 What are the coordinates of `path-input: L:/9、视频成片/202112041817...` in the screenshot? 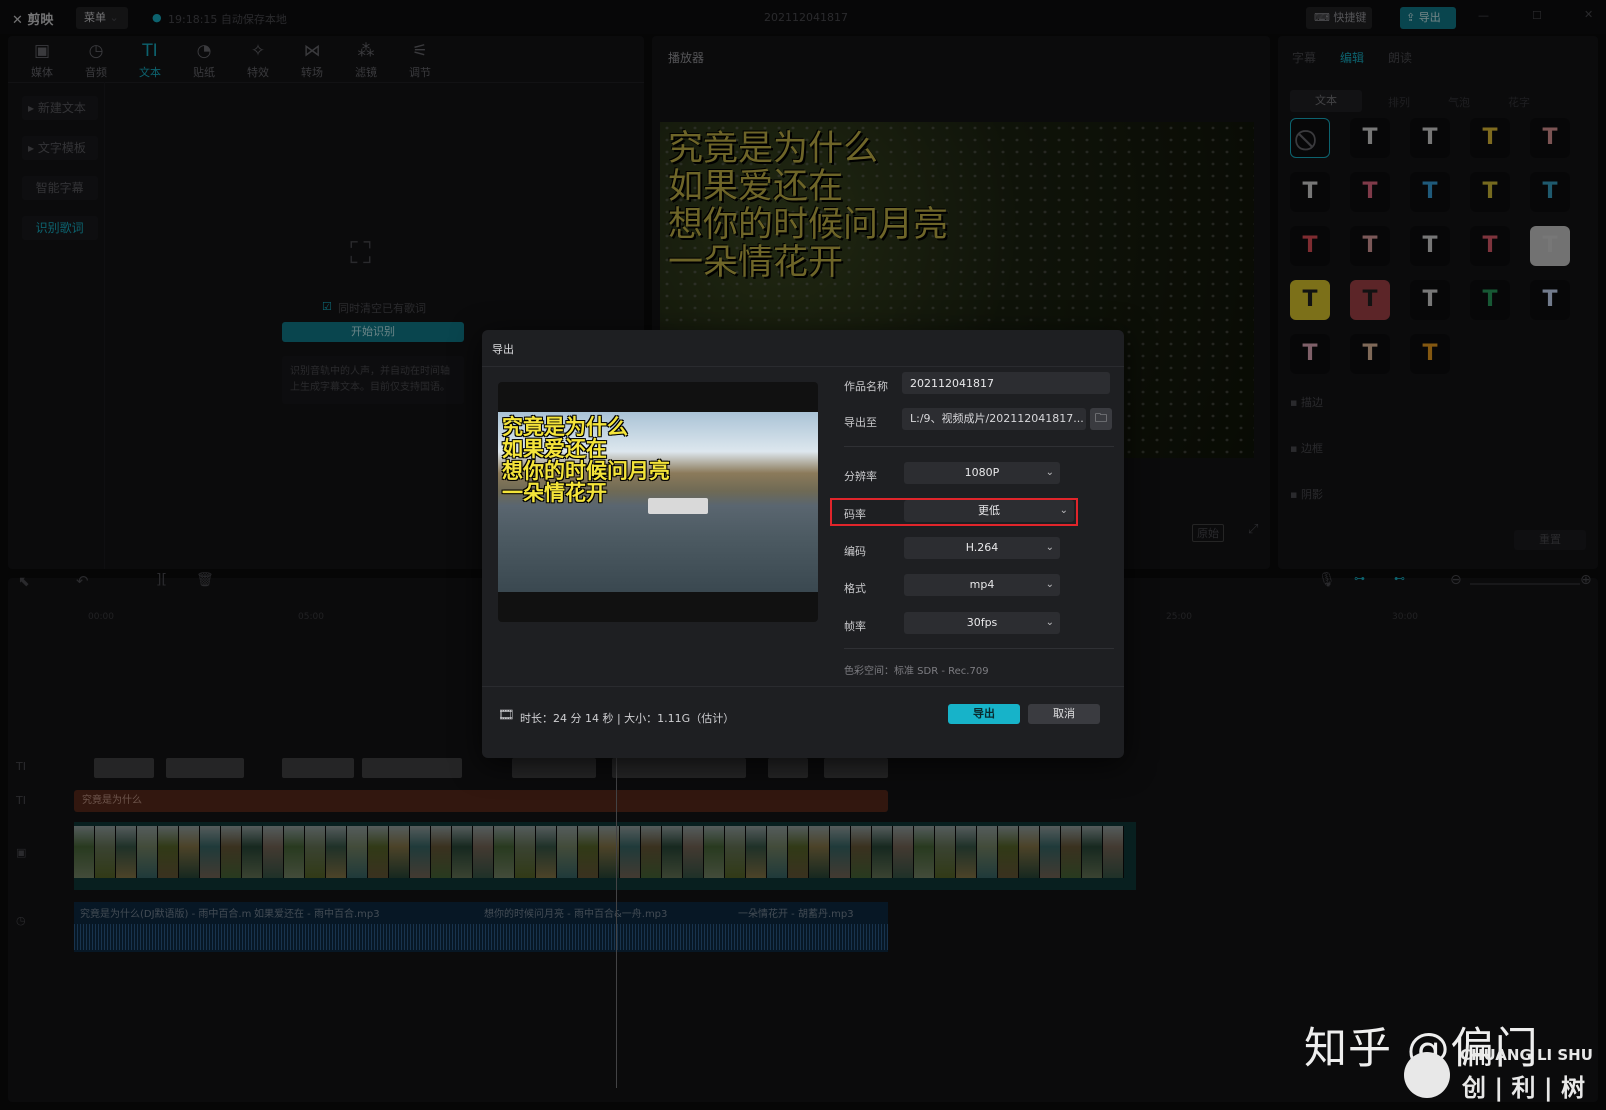 It's located at (994, 419).